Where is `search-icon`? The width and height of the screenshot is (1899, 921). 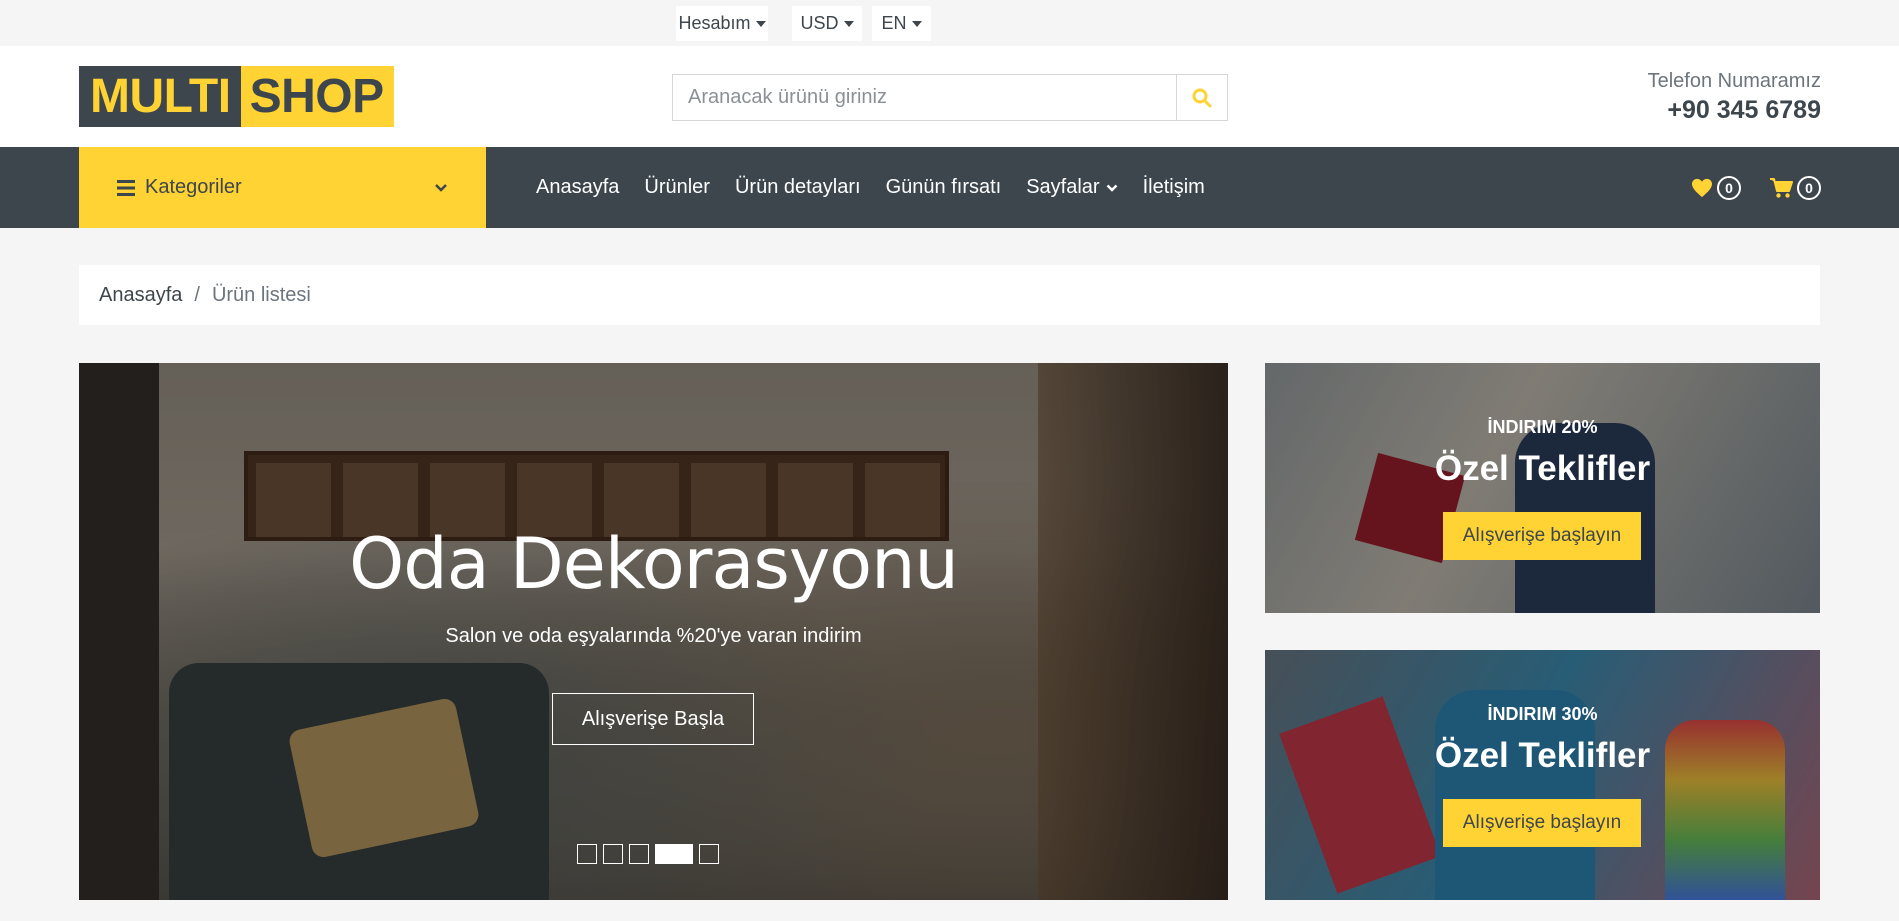 search-icon is located at coordinates (1202, 97).